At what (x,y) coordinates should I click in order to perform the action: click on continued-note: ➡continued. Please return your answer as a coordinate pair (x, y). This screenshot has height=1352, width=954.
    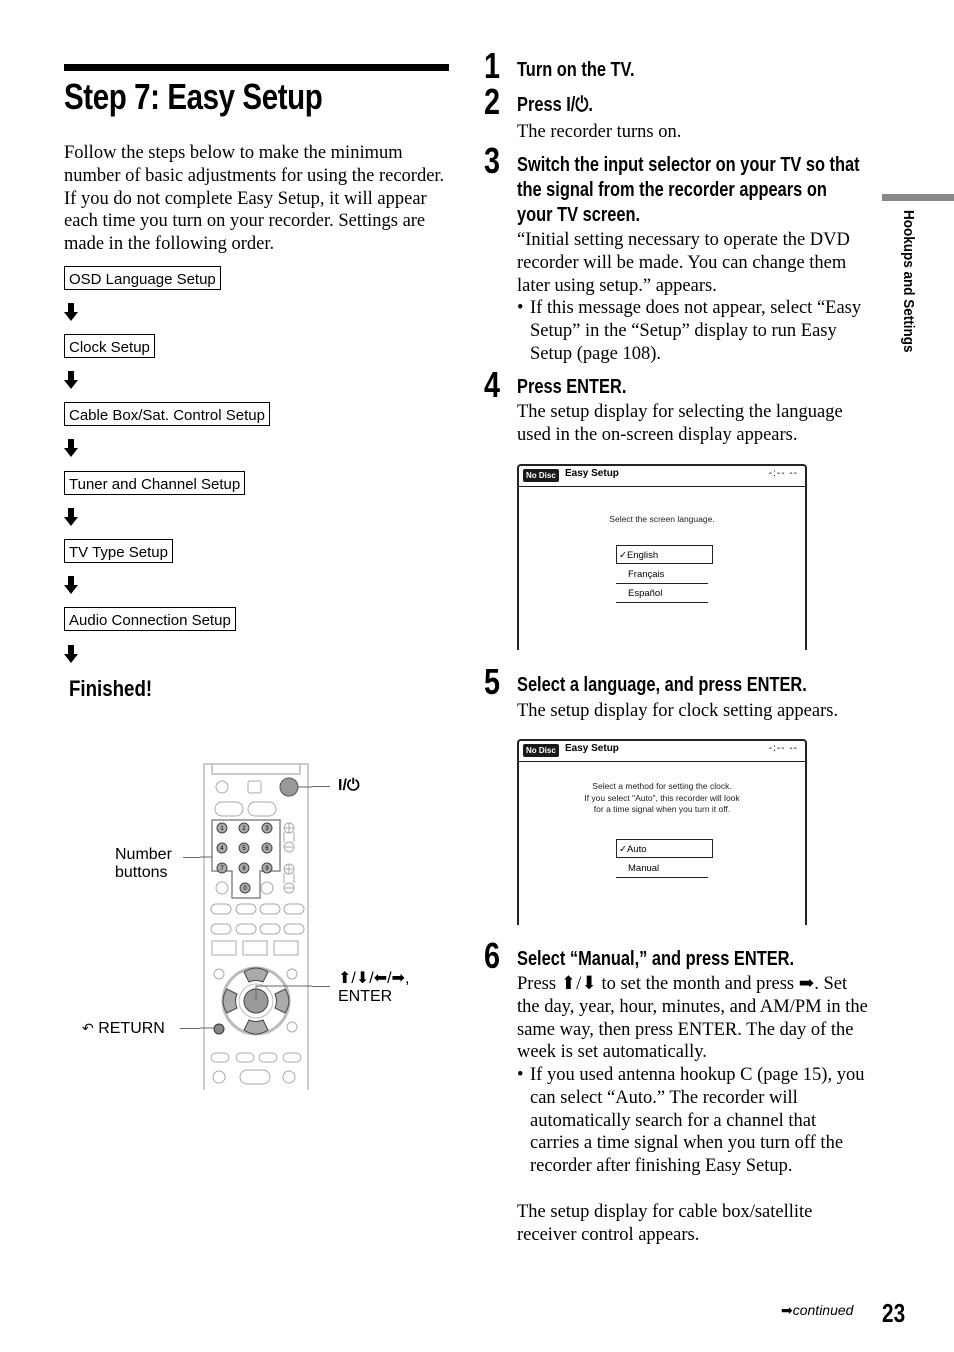
    Looking at the image, I should click on (817, 1310).